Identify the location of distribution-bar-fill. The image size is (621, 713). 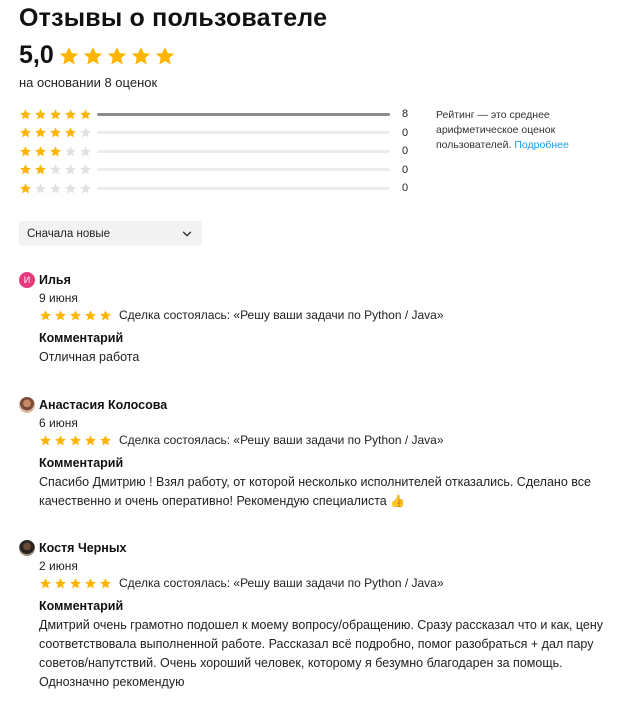
(243, 114).